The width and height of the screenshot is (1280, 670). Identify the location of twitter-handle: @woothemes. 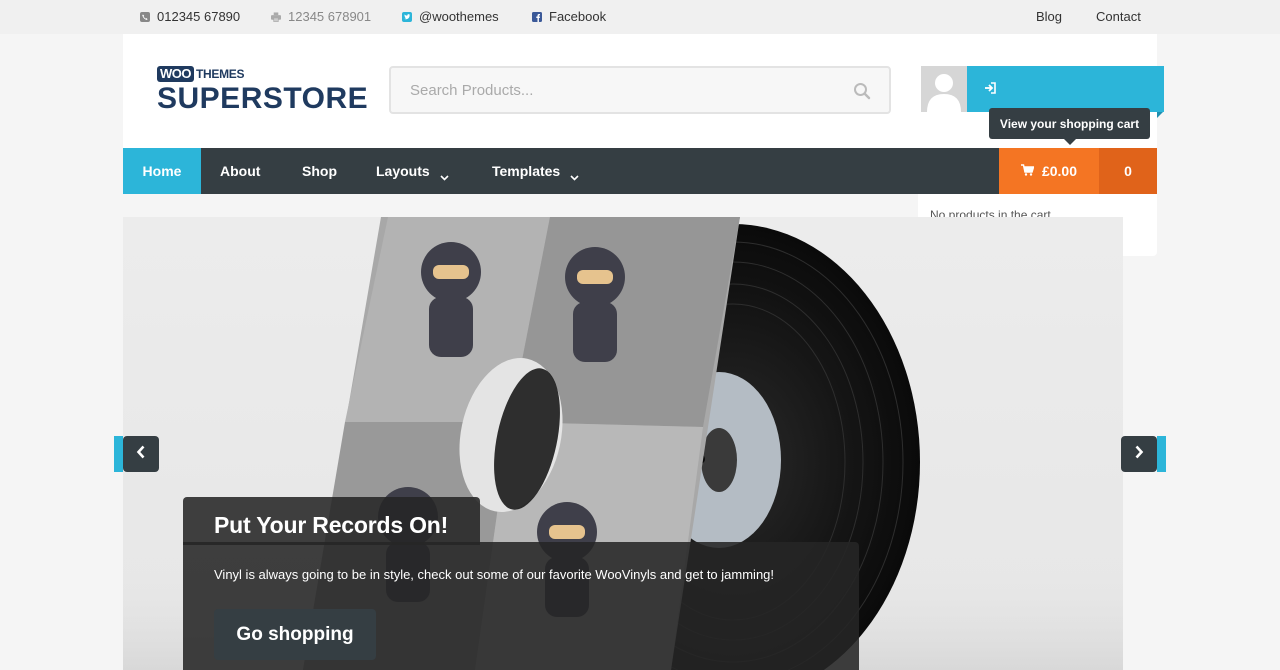
(459, 16).